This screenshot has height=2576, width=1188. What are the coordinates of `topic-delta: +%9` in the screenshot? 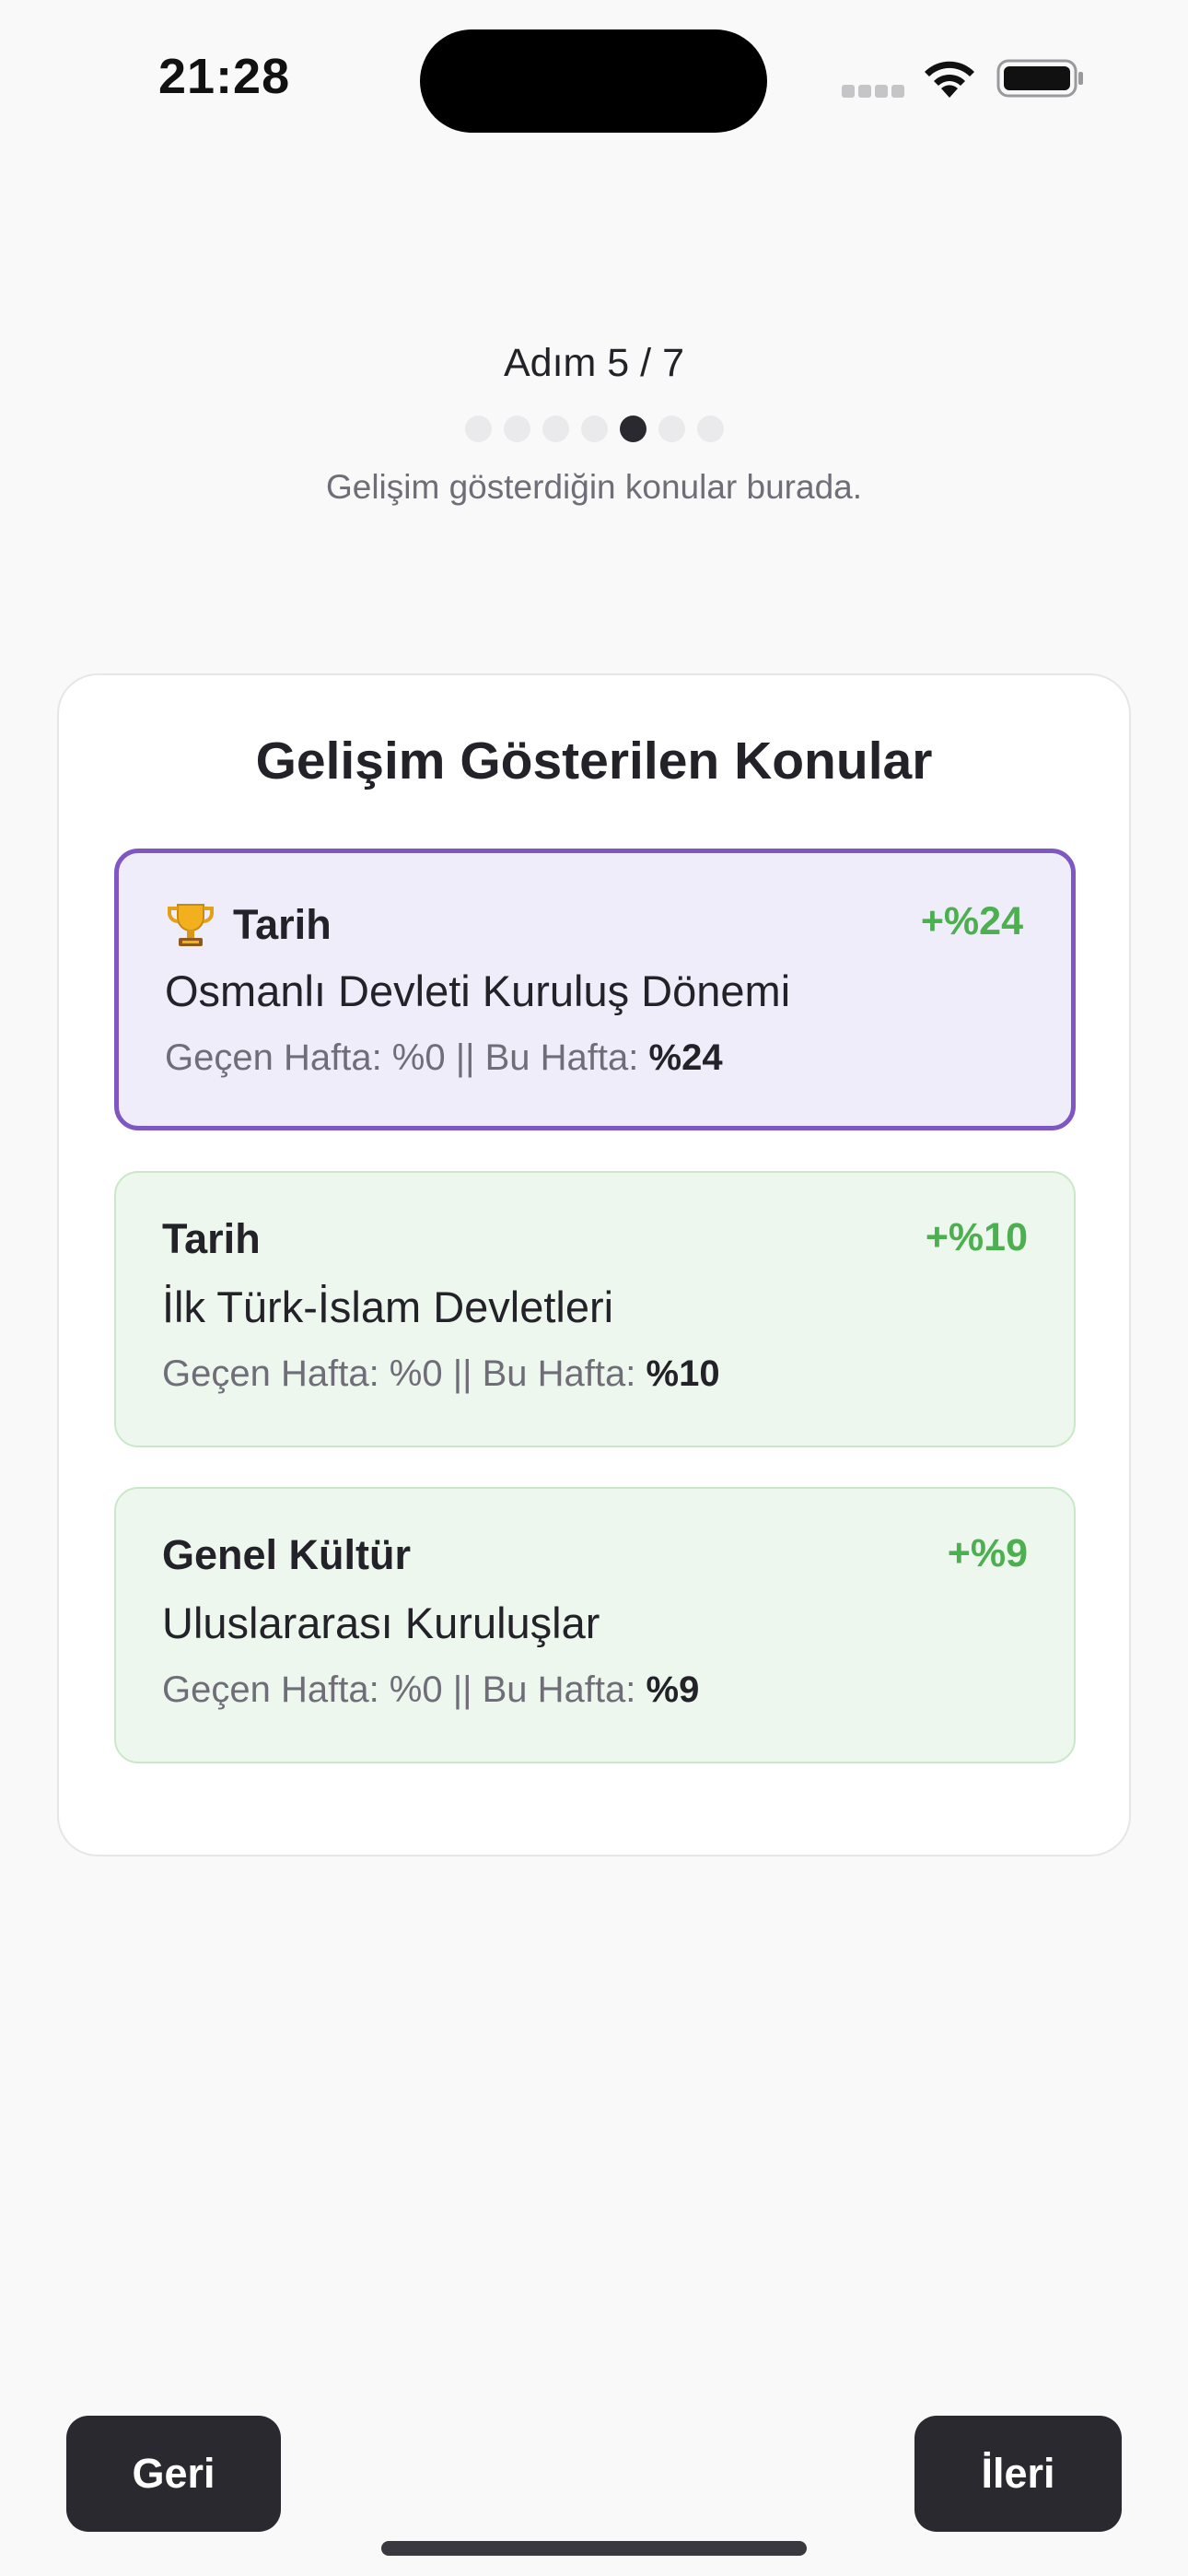 It's located at (987, 1553).